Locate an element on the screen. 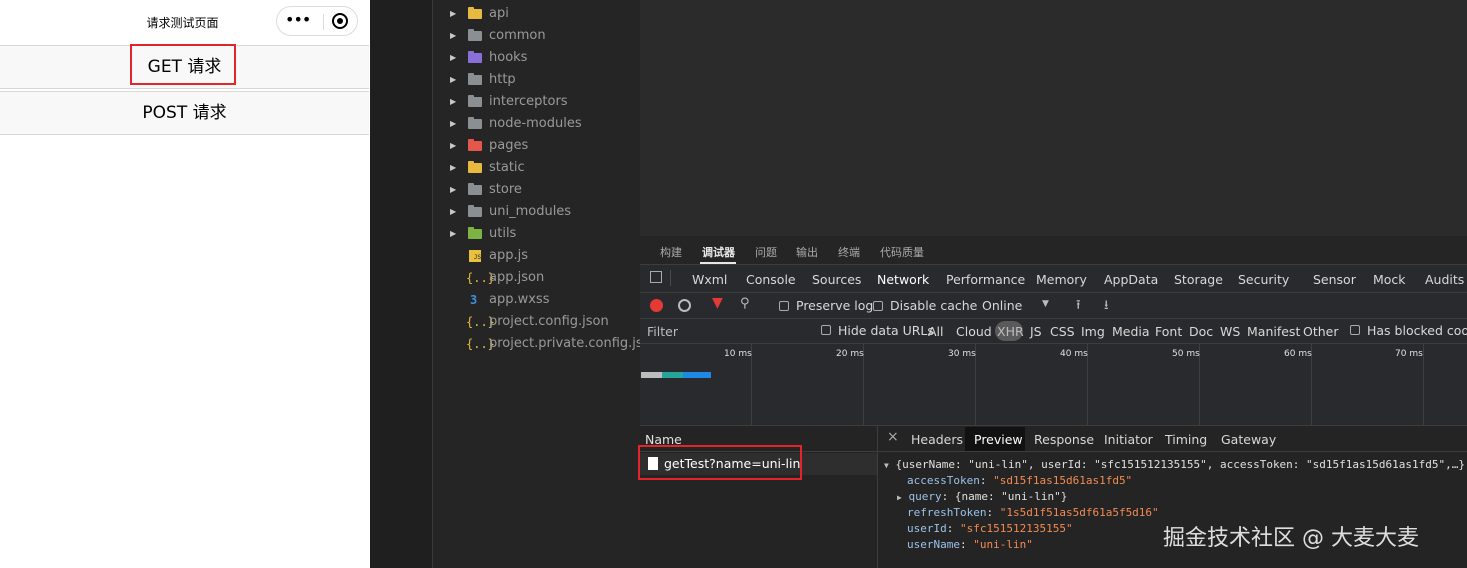  tree-item-label: hooks is located at coordinates (508, 57).